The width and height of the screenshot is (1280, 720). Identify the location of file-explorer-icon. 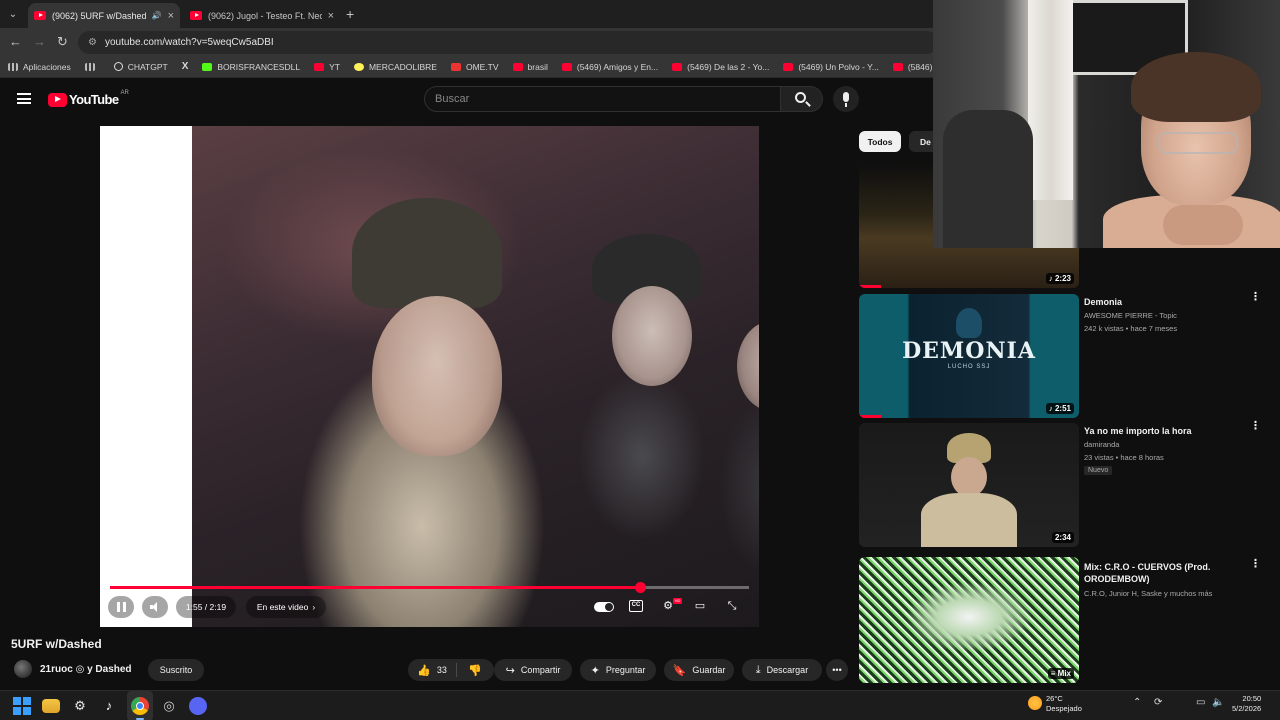
(51, 706).